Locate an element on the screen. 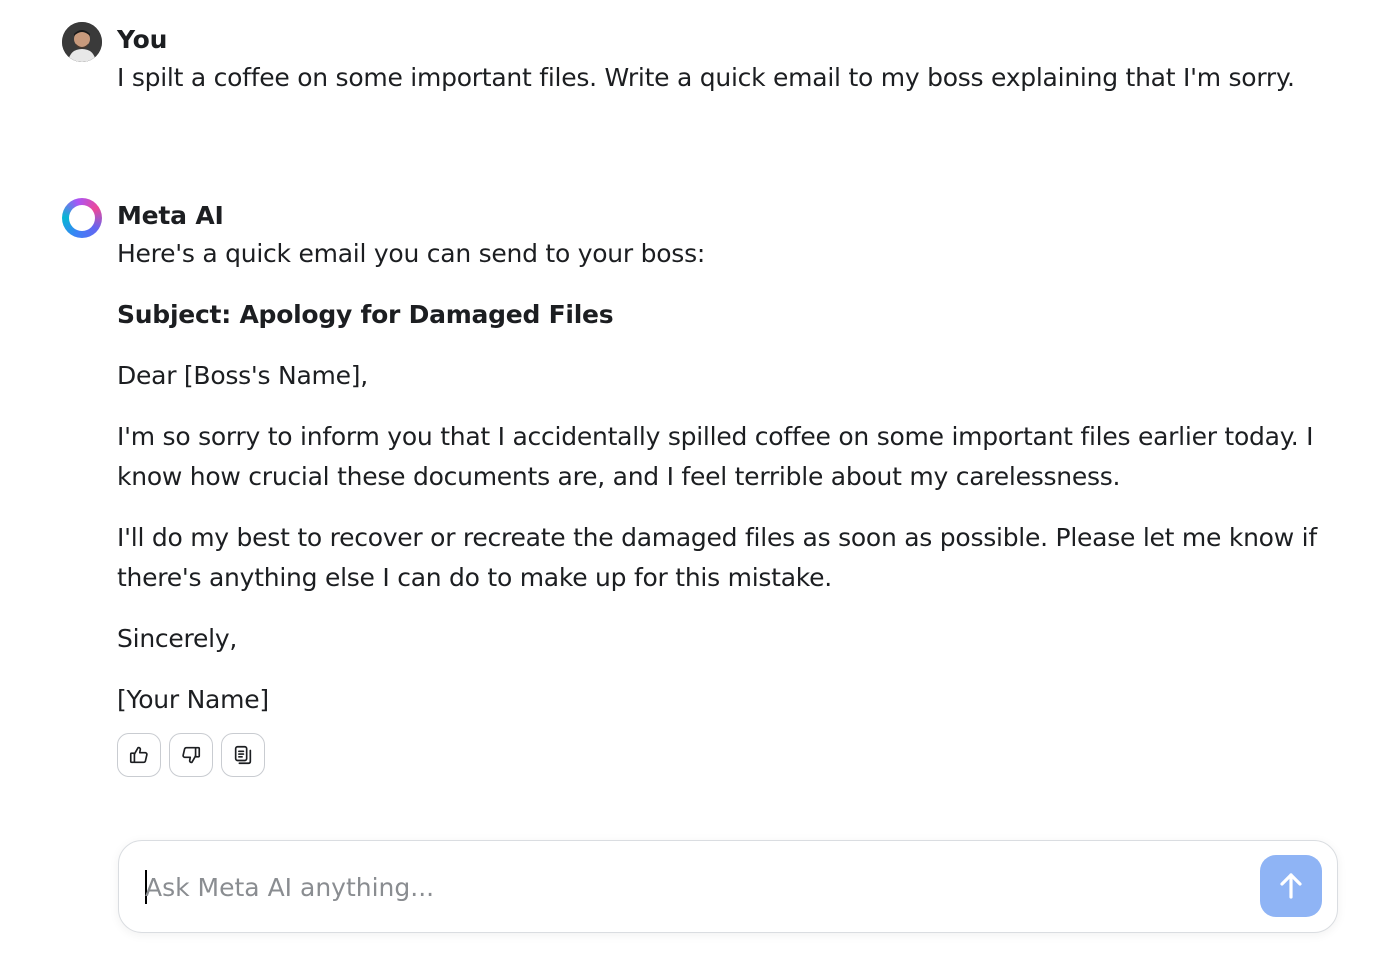 The image size is (1400, 963). copy-button is located at coordinates (243, 755).